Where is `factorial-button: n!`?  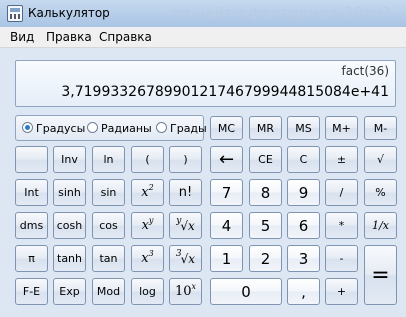 factorial-button: n! is located at coordinates (185, 192).